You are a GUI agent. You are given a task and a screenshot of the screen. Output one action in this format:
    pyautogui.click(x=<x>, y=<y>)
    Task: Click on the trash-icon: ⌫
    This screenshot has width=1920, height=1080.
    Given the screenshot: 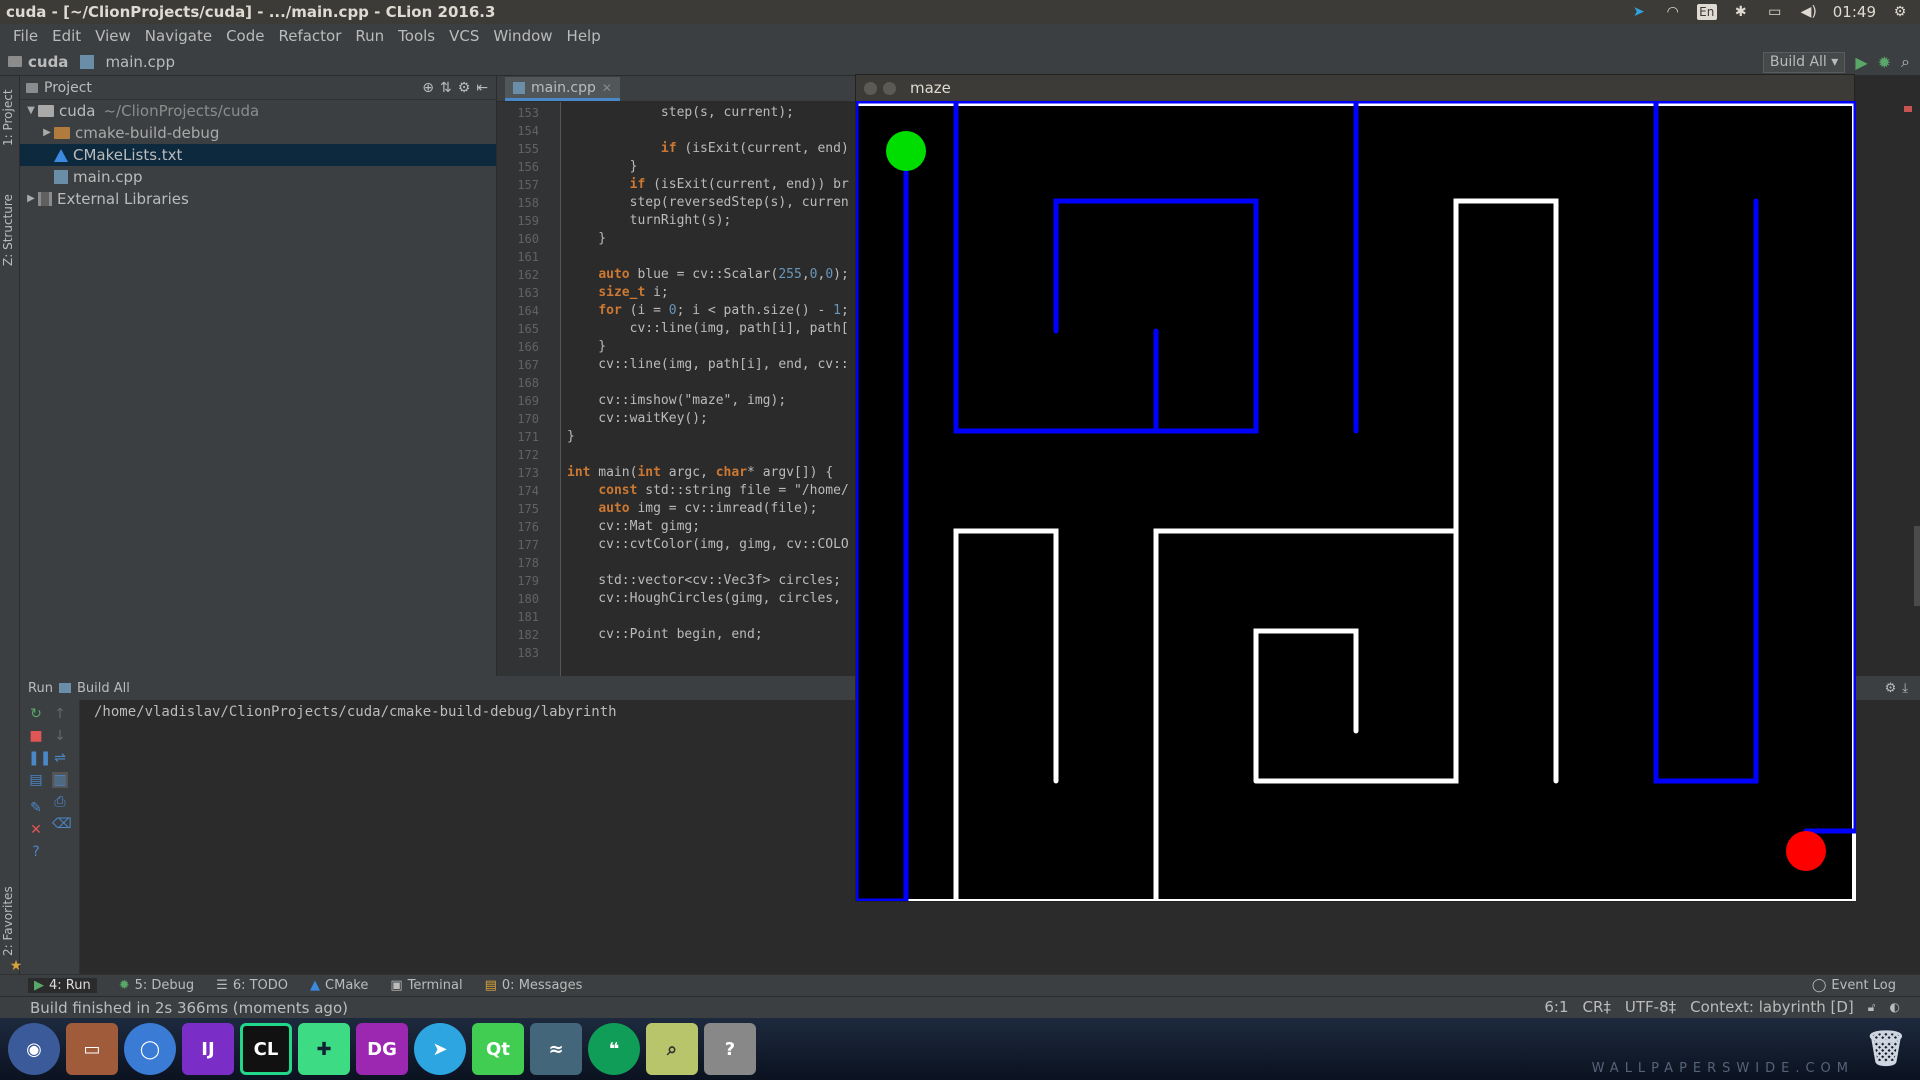 What is the action you would take?
    pyautogui.click(x=62, y=824)
    